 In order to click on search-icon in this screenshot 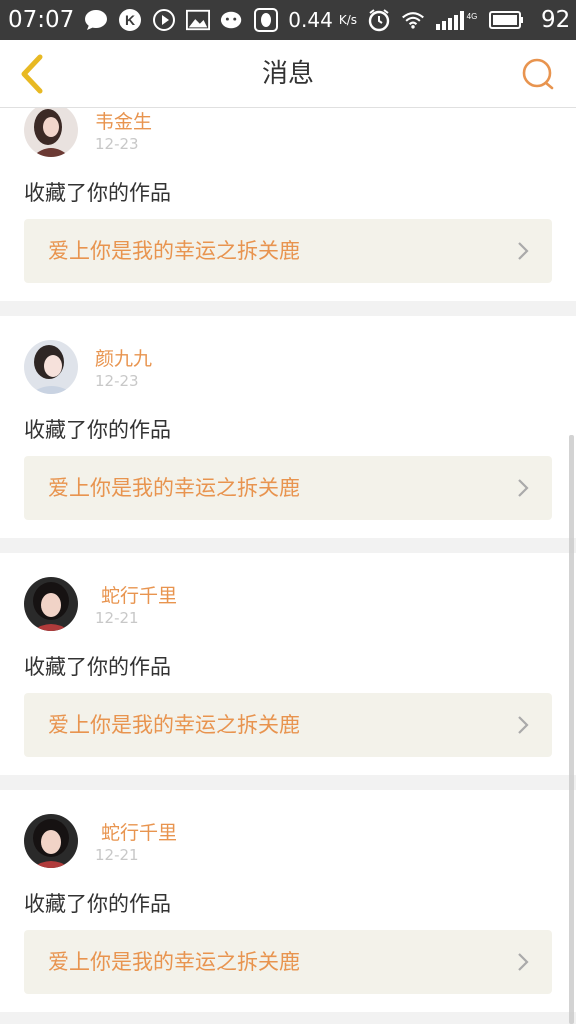, I will do `click(538, 74)`.